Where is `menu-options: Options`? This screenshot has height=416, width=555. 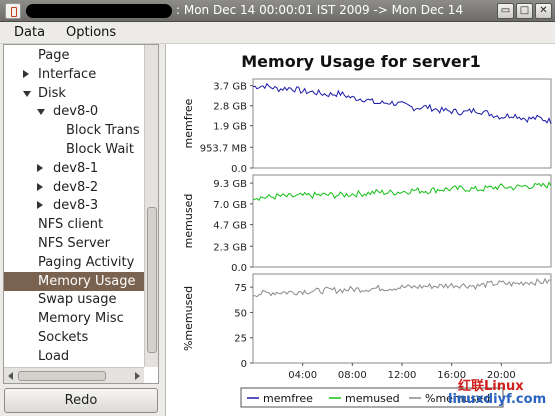 menu-options: Options is located at coordinates (91, 32).